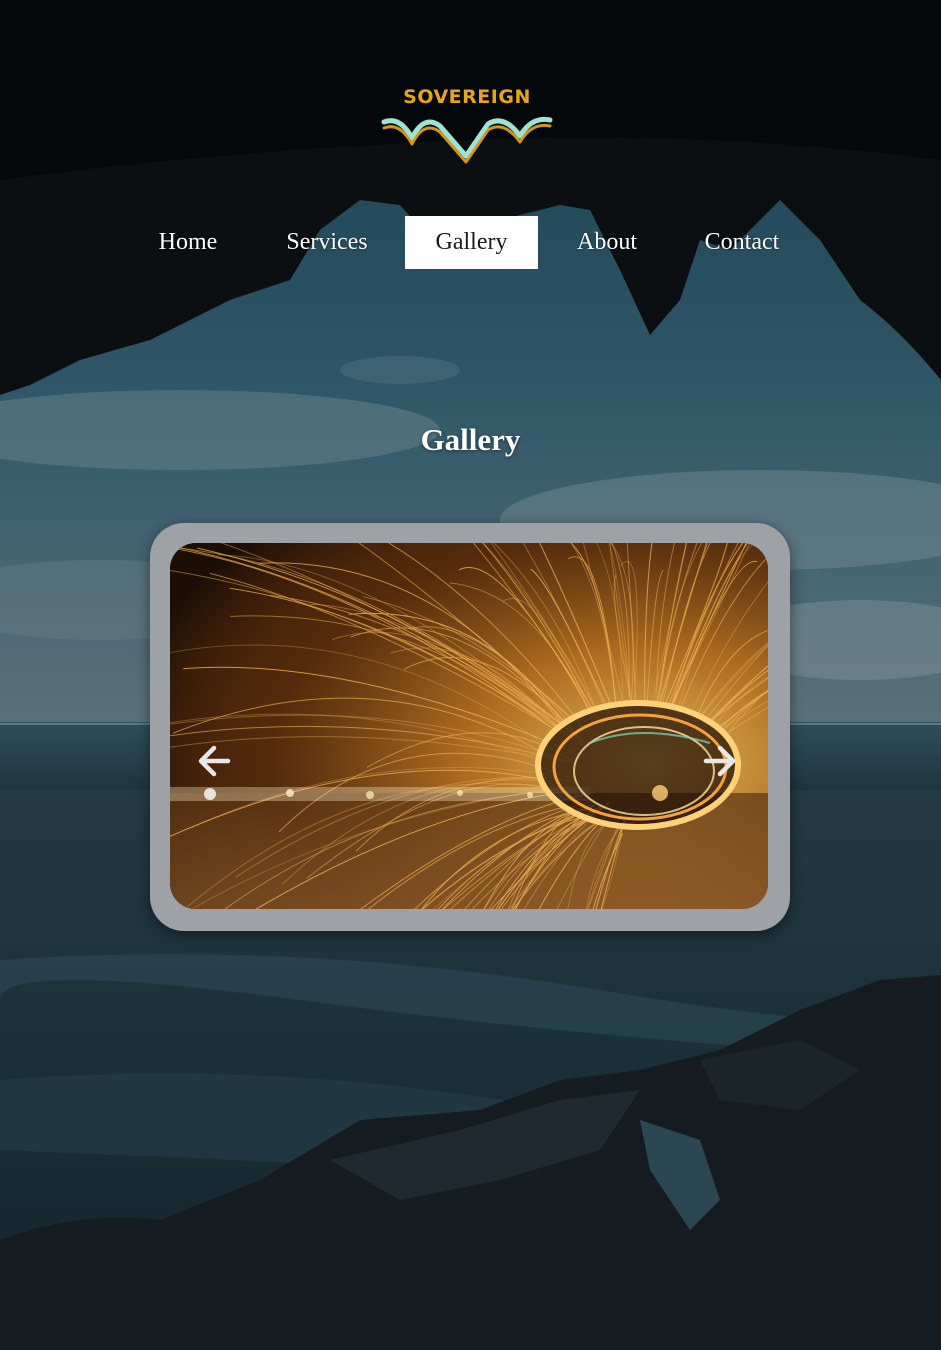 The image size is (941, 1350). I want to click on main-nav: Home Services Gallery About Contact, so click(470, 242).